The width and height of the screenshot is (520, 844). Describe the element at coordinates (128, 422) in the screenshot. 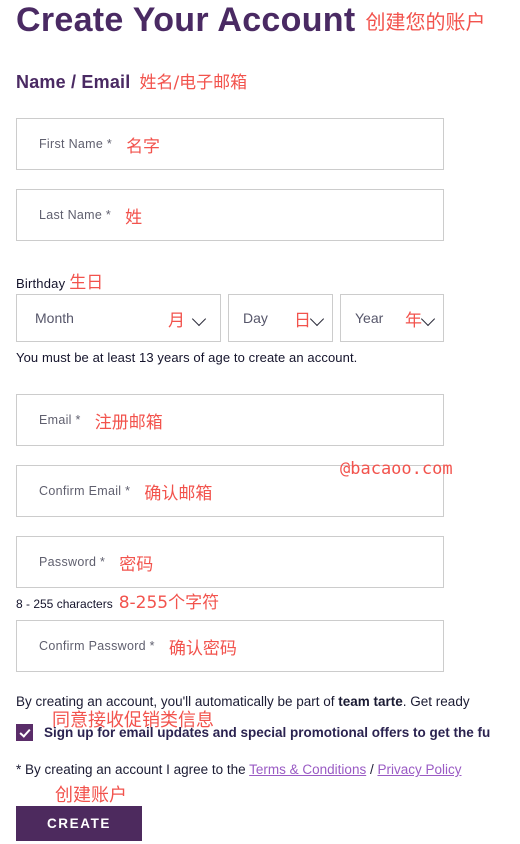

I see `email-annotation: 注册邮箱` at that location.